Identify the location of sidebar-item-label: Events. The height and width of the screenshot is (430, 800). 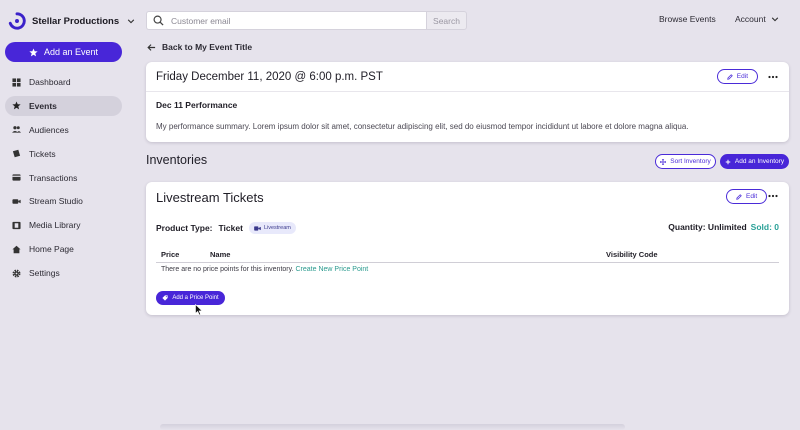
(43, 105).